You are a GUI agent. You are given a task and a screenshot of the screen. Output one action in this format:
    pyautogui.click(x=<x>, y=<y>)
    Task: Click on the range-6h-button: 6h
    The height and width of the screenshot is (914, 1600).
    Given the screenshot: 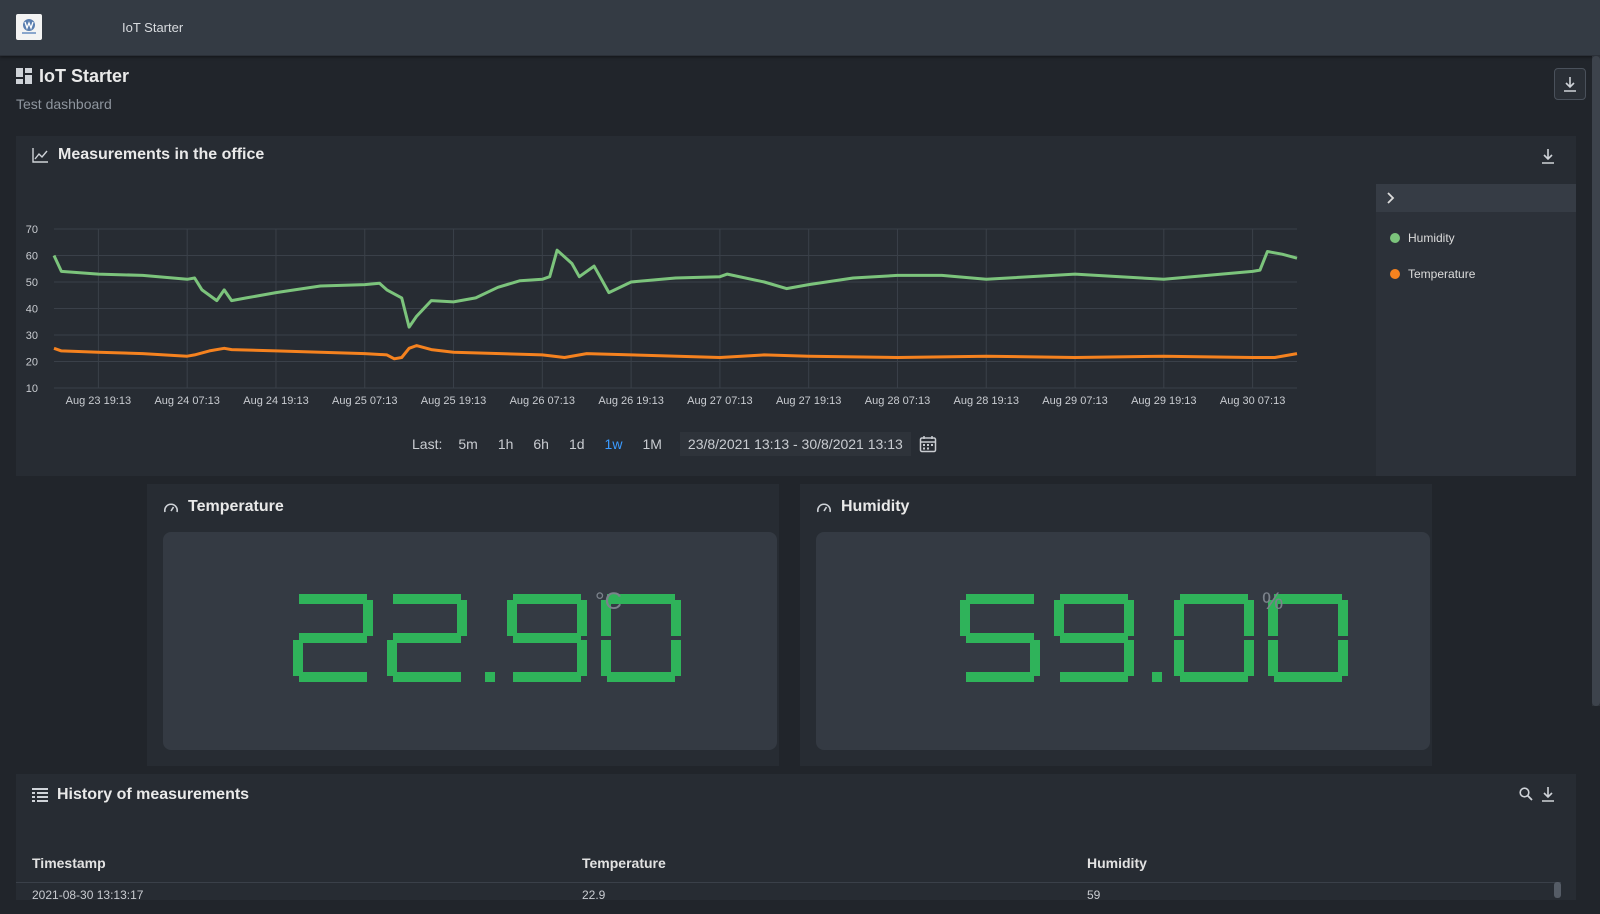 What is the action you would take?
    pyautogui.click(x=541, y=444)
    